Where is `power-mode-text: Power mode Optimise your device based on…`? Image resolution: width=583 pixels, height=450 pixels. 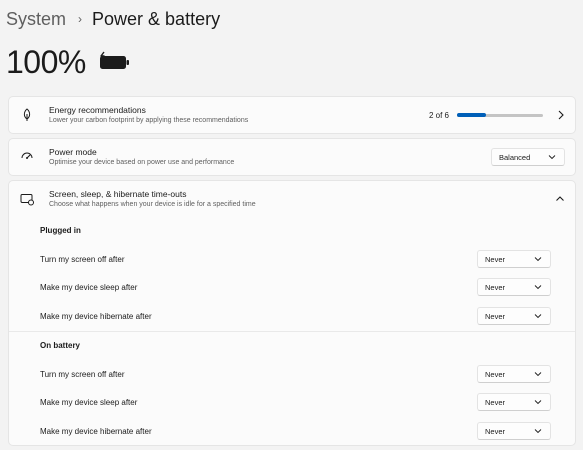 power-mode-text: Power mode Optimise your device based on… is located at coordinates (270, 157).